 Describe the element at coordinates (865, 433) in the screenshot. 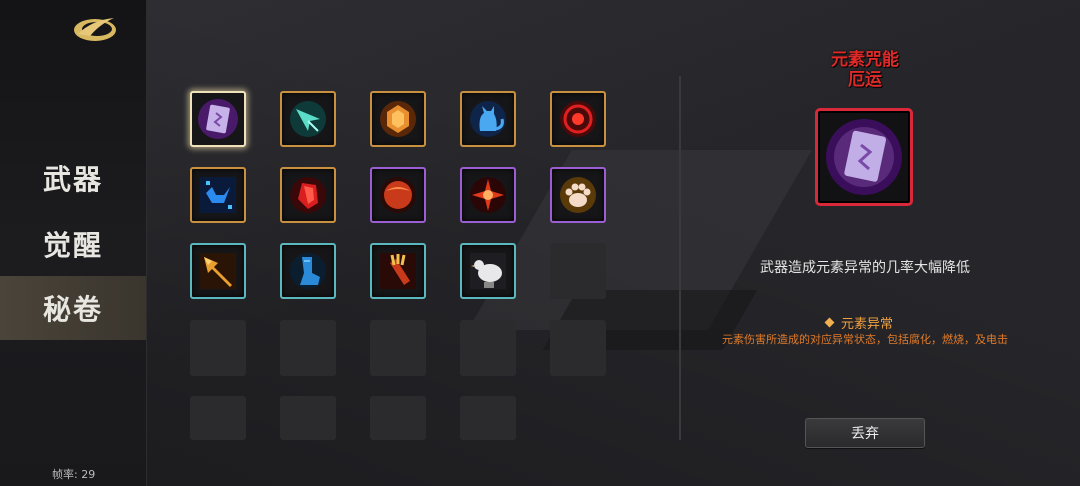

I see `discard-button: 丢弃` at that location.